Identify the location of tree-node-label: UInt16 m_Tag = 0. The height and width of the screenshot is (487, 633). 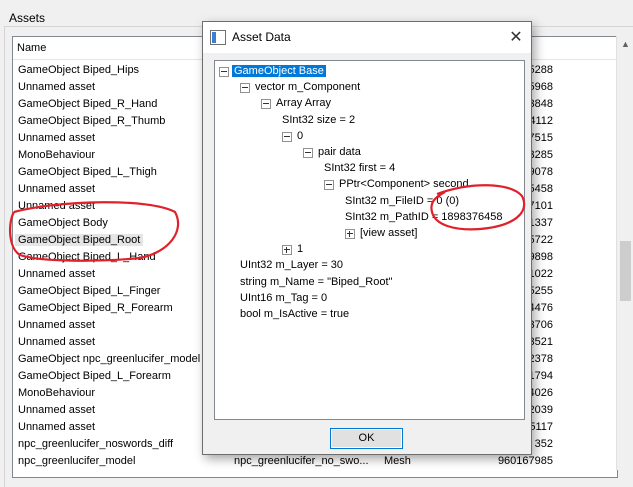
(284, 297).